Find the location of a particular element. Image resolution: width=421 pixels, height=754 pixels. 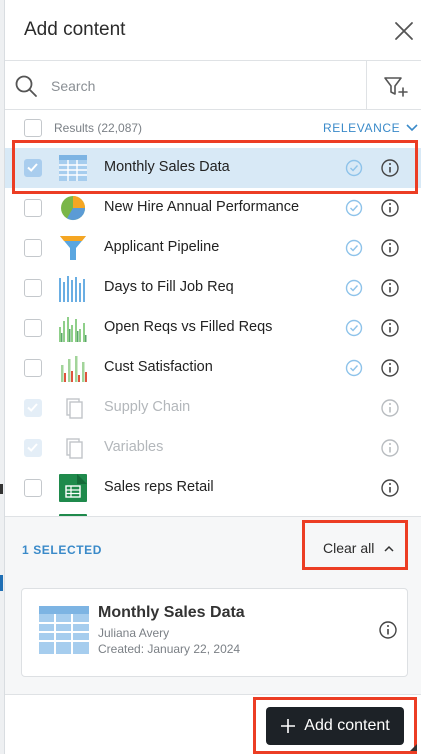

clear-all-button: Clear all is located at coordinates (358, 548).